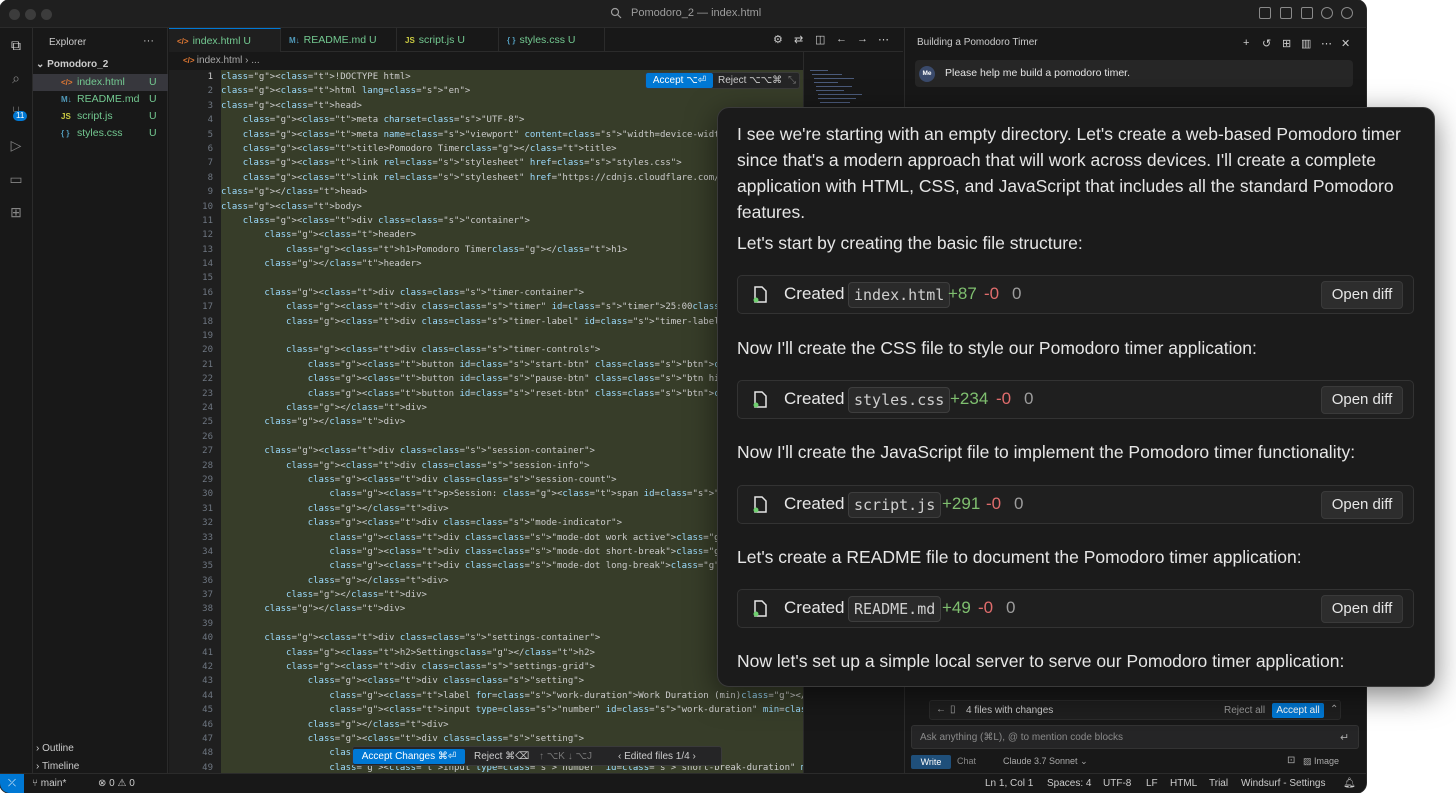 The width and height of the screenshot is (1456, 793). Describe the element at coordinates (1246, 43) in the screenshot. I see `plus-icon: +` at that location.